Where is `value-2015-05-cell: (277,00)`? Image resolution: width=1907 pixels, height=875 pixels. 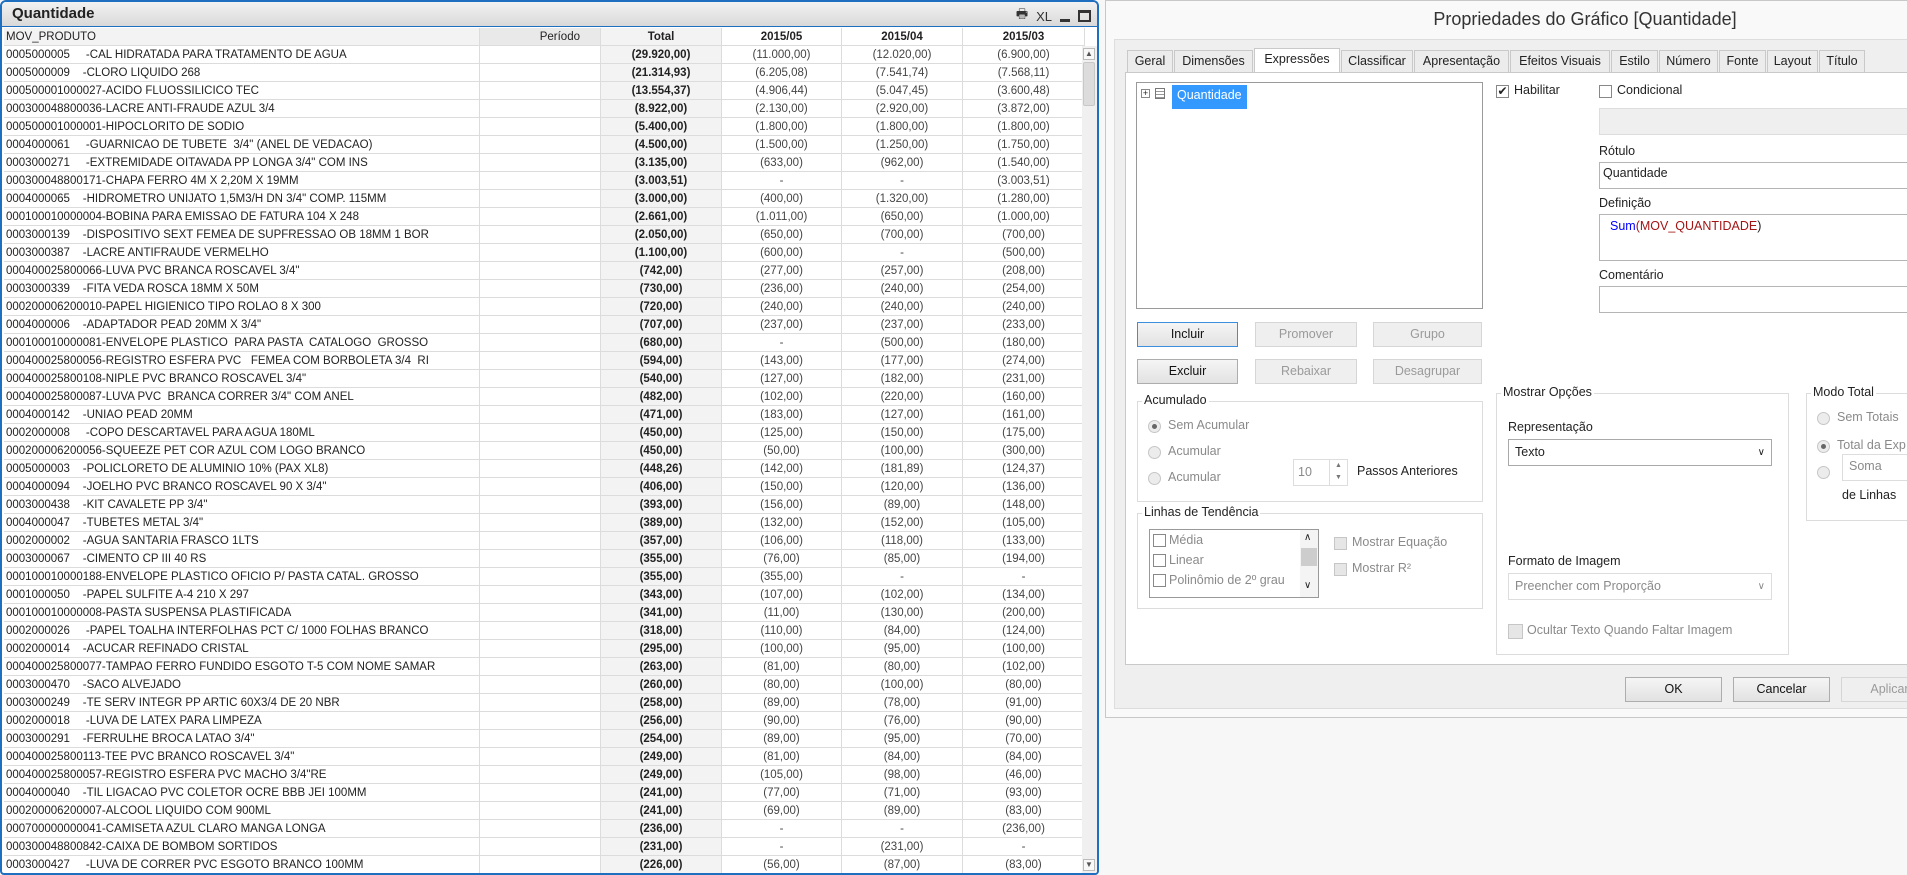 value-2015-05-cell: (277,00) is located at coordinates (782, 271).